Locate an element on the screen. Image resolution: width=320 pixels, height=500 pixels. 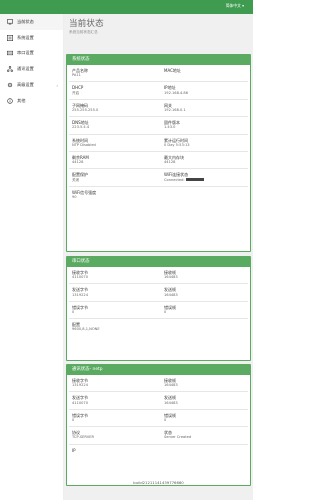
table-row: IP is located at coordinates (158, 453).